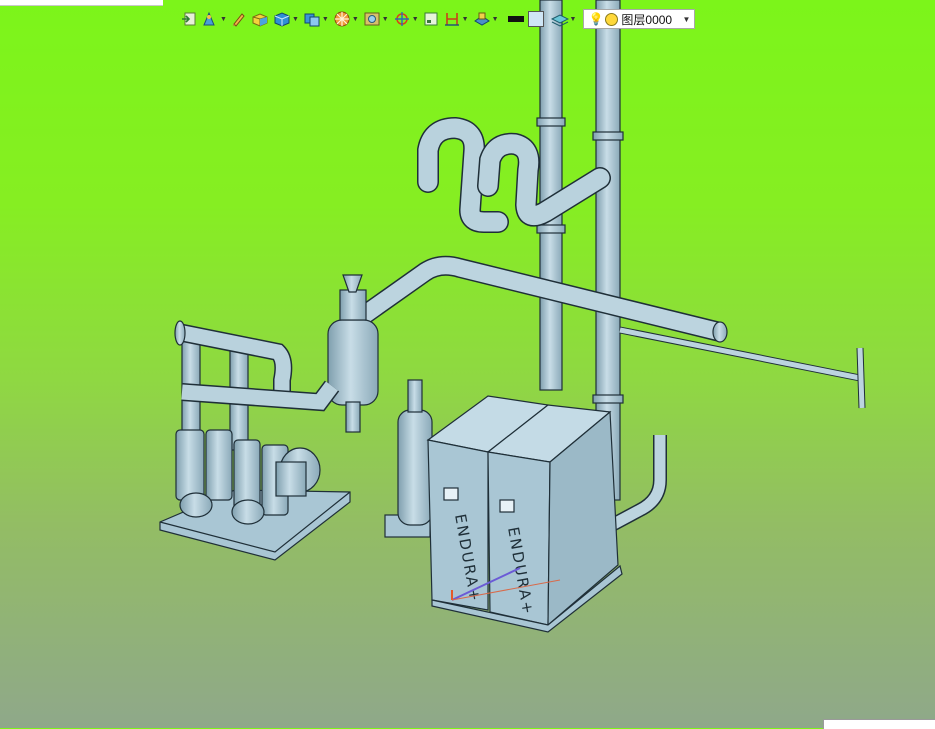 This screenshot has width=935, height=729. I want to click on import-button, so click(189, 19).